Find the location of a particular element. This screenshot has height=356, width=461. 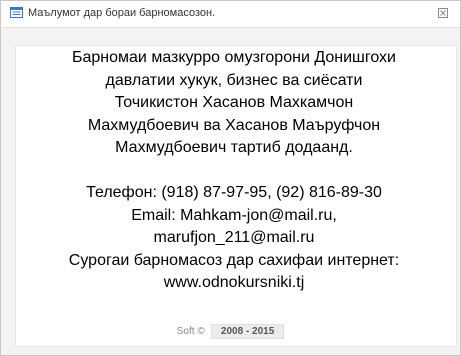

title-bar: Маълумот дар бораи барномасозон. is located at coordinates (230, 14).